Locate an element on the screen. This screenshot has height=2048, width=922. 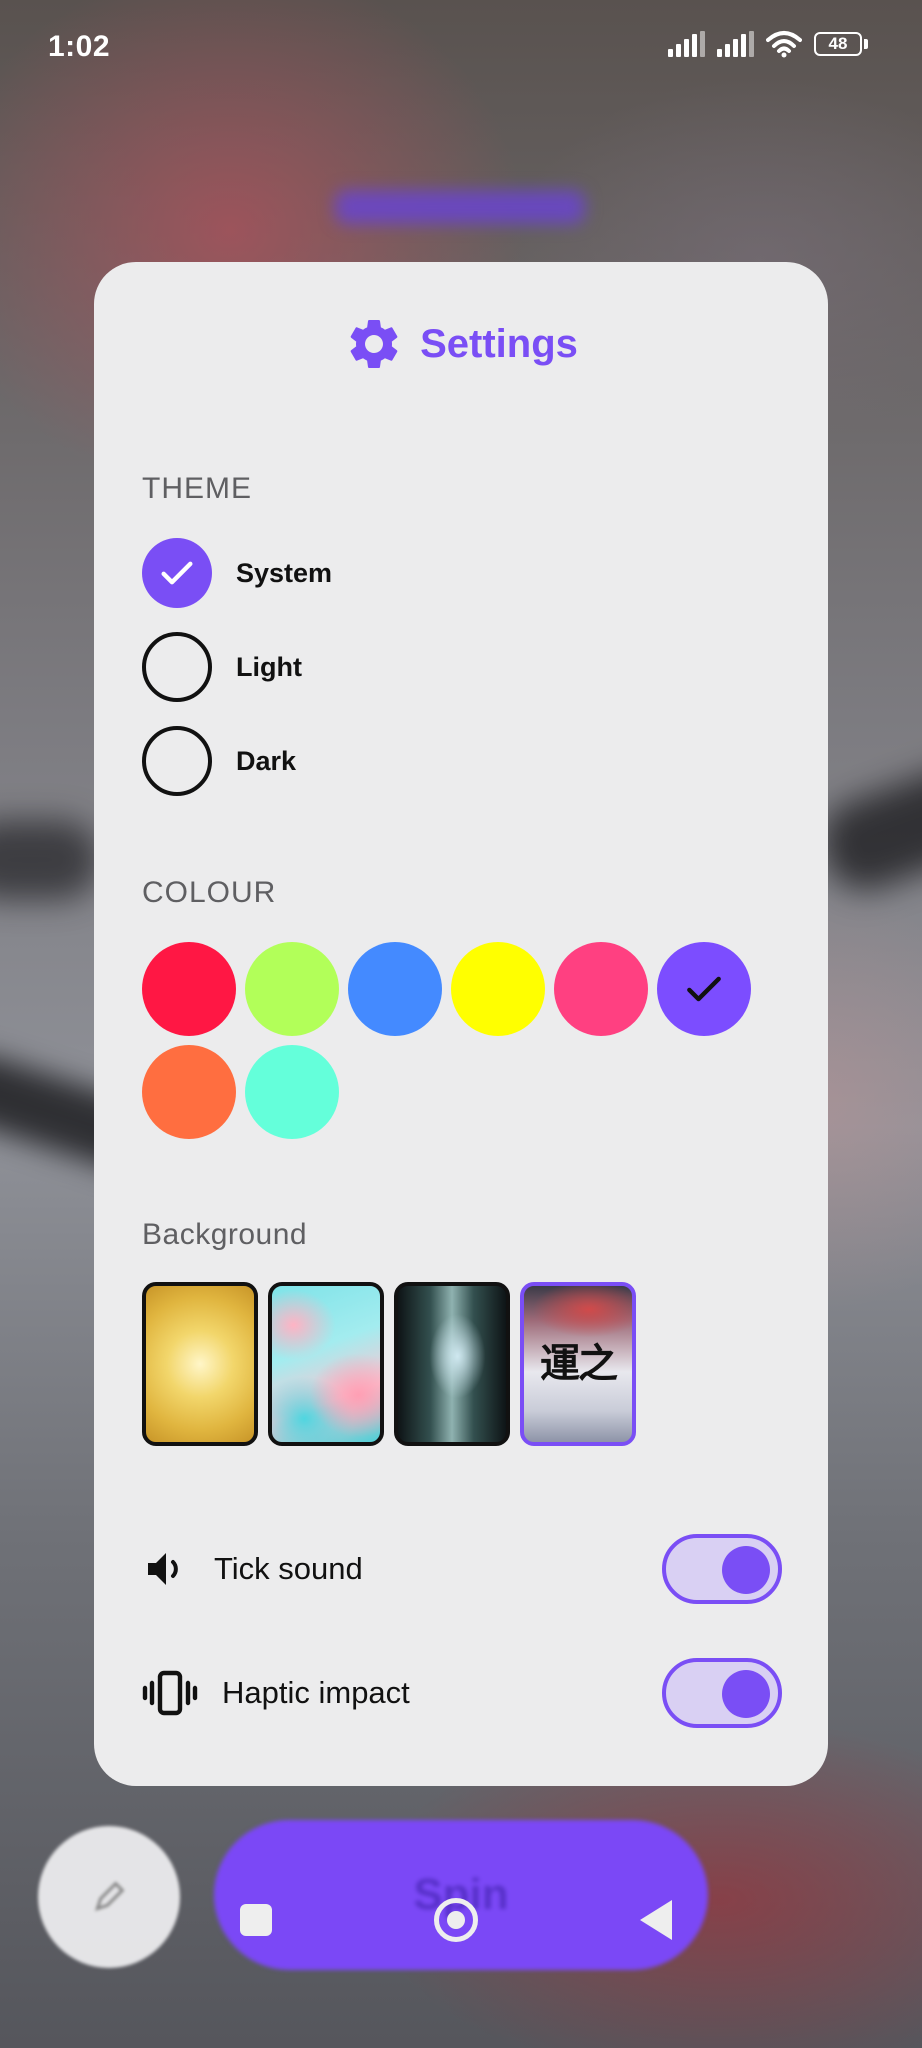
back-nav-button is located at coordinates (656, 1920).